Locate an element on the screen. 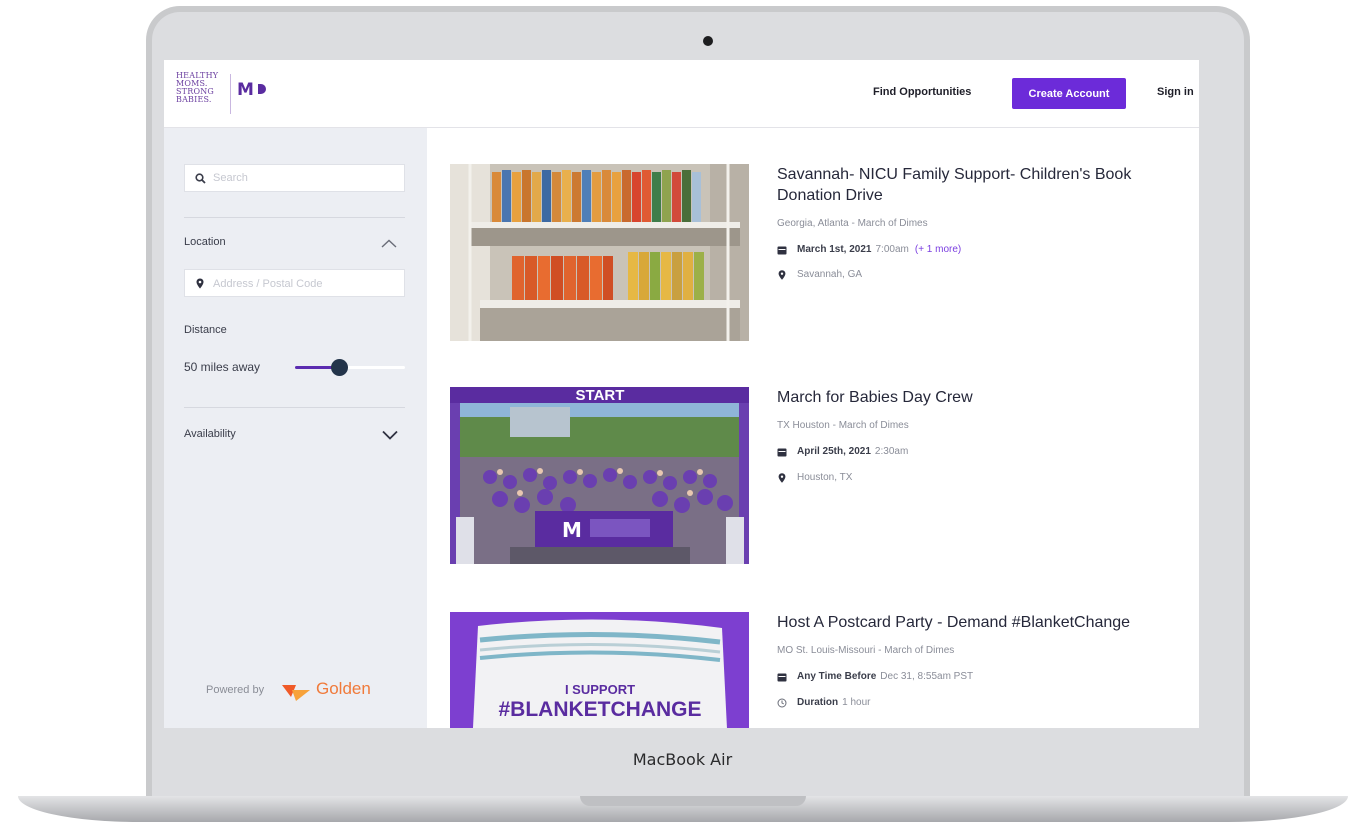 The width and height of the screenshot is (1365, 830). bookshelf-photo is located at coordinates (599, 252).